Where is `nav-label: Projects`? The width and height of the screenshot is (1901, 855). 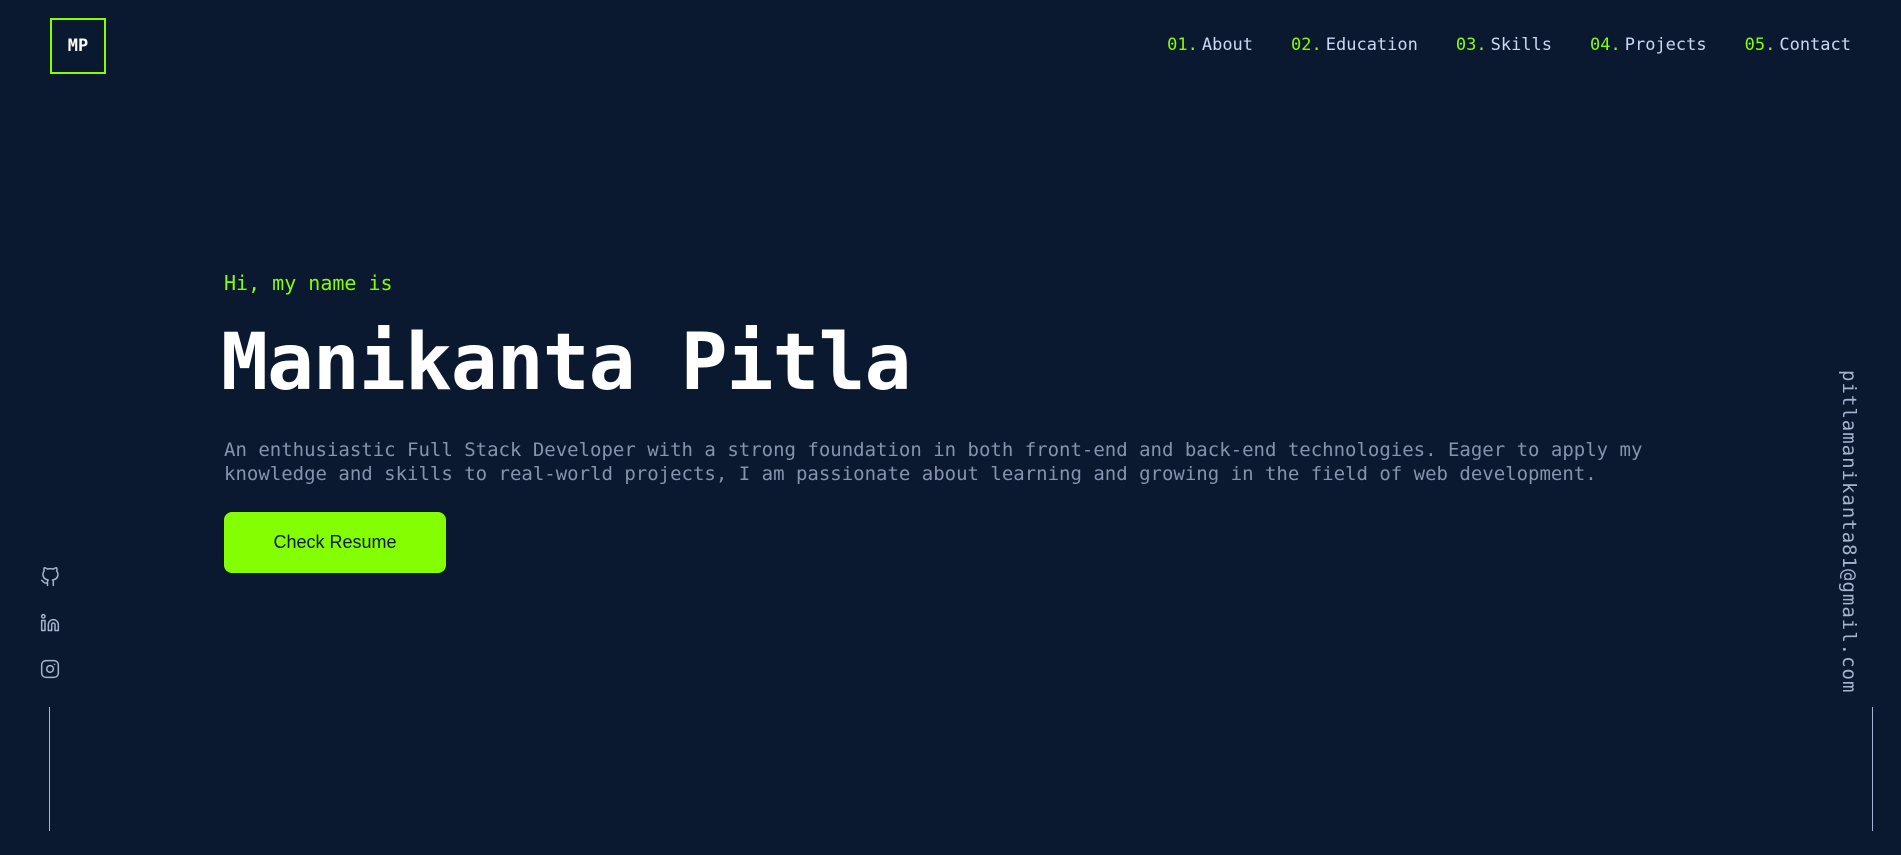
nav-label: Projects is located at coordinates (1665, 45).